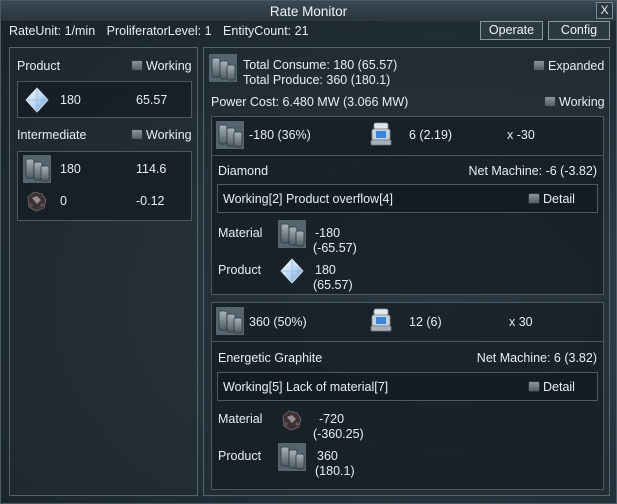 This screenshot has height=504, width=617. What do you see at coordinates (278, 322) in the screenshot?
I see `recipe-rate: 360 (50%)` at bounding box center [278, 322].